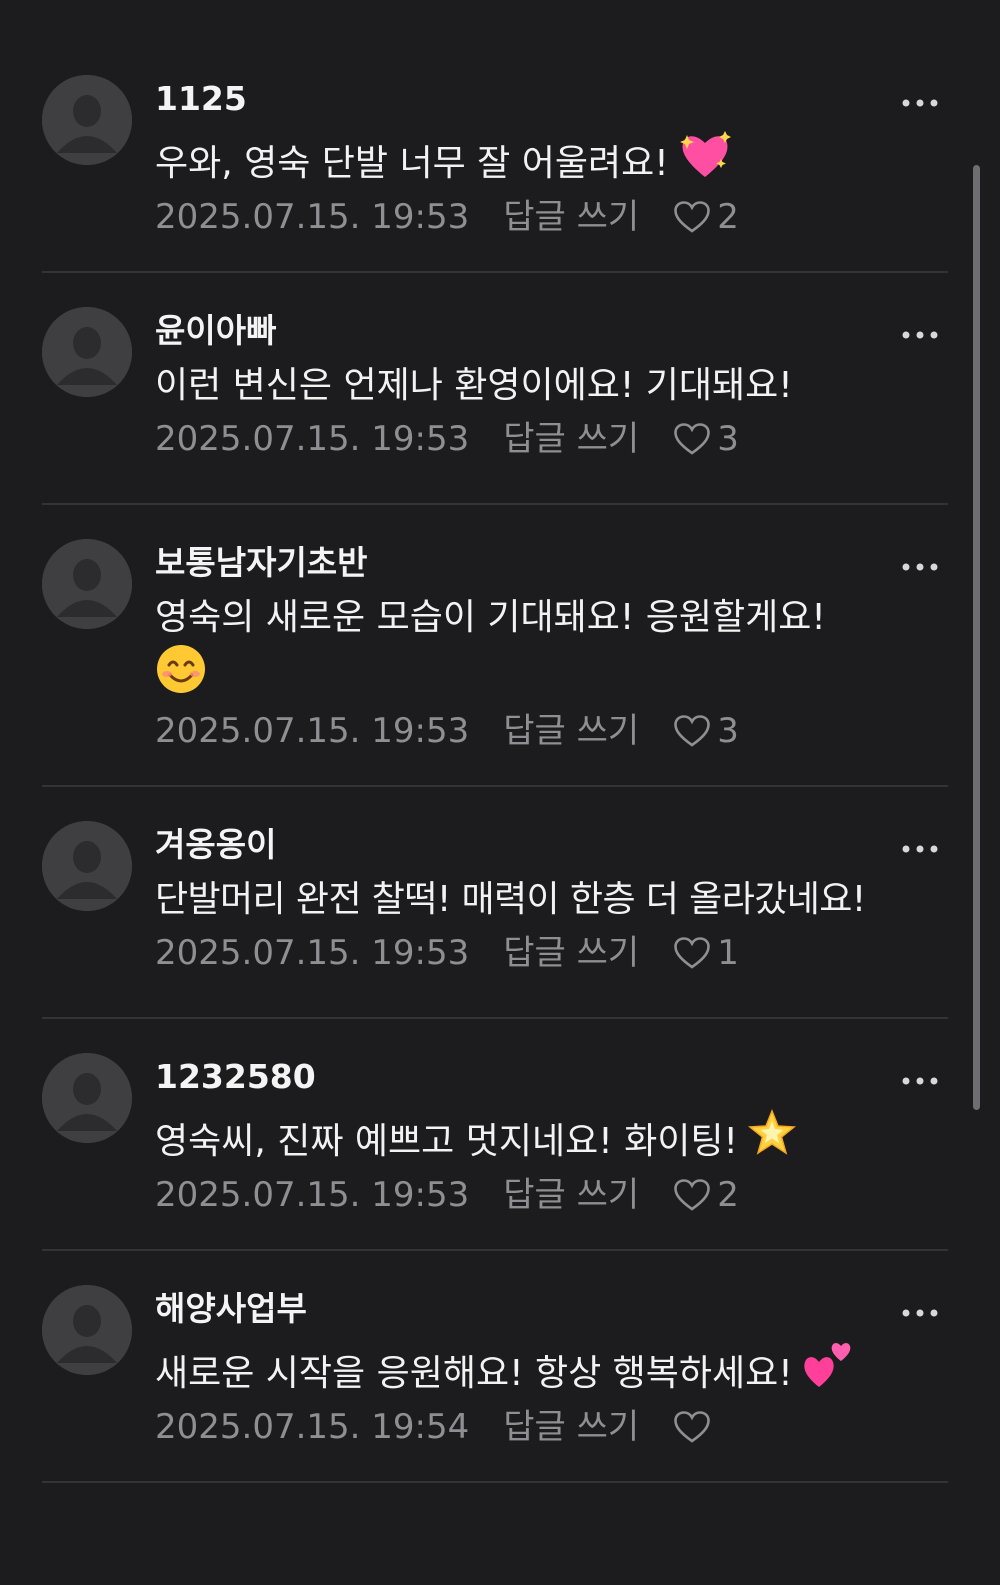  Describe the element at coordinates (771, 1131) in the screenshot. I see `glowing-star-icon` at that location.